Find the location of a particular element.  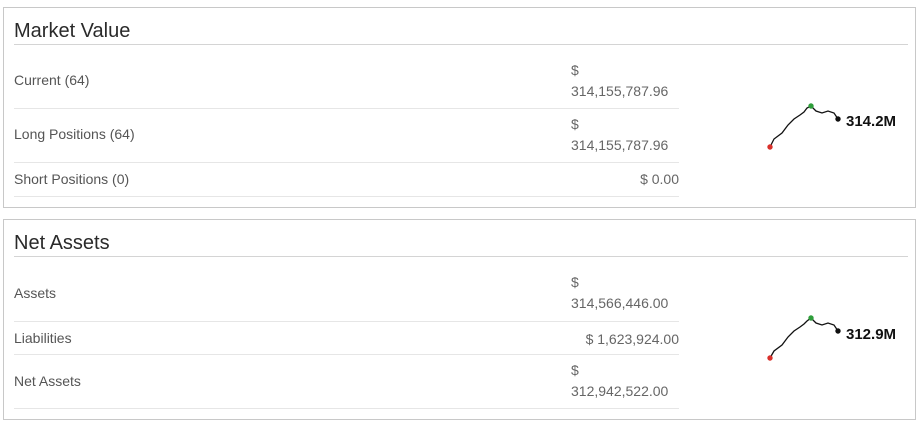

market-value-sparkline-label: 314.2M is located at coordinates (871, 121).